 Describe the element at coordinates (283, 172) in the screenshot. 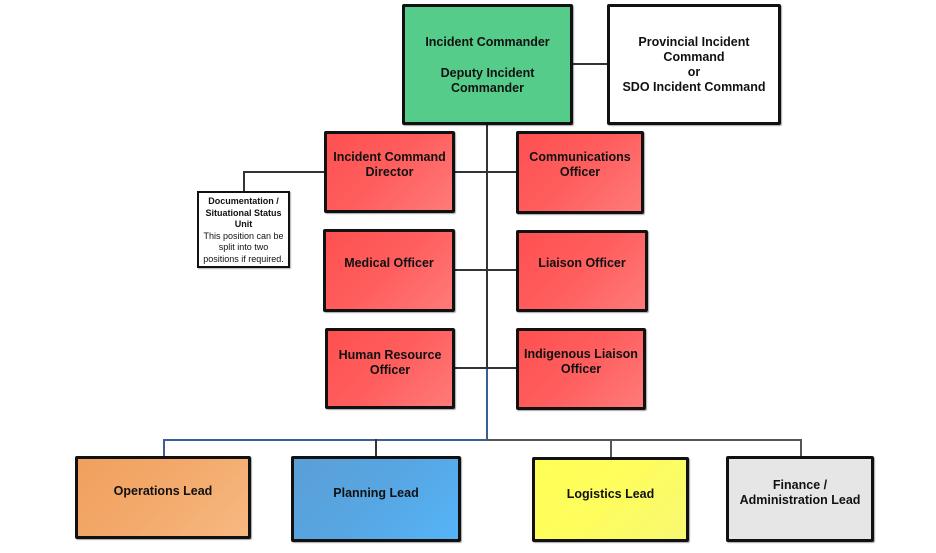

I see `connector-doc-horizontal` at that location.